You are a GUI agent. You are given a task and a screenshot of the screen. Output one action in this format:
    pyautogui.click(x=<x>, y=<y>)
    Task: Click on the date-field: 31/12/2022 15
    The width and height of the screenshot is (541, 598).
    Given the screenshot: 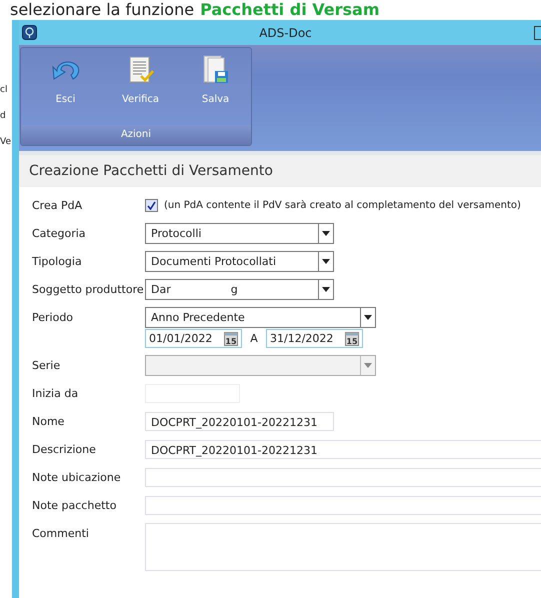 What is the action you would take?
    pyautogui.click(x=314, y=338)
    